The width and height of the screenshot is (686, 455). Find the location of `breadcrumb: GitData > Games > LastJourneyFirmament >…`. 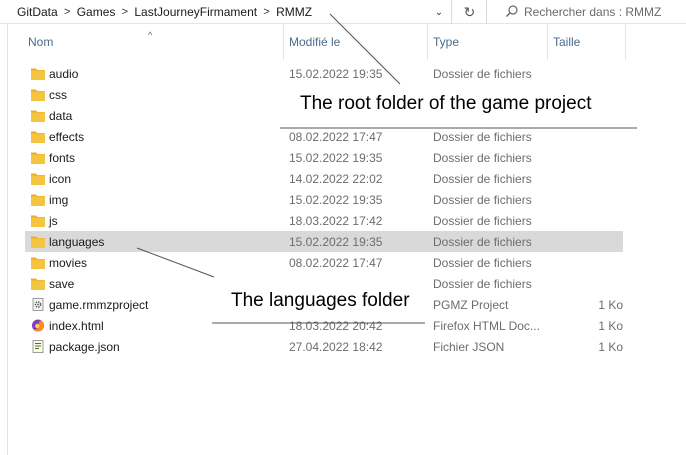

breadcrumb: GitData > Games > LastJourneyFirmament >… is located at coordinates (226, 12).